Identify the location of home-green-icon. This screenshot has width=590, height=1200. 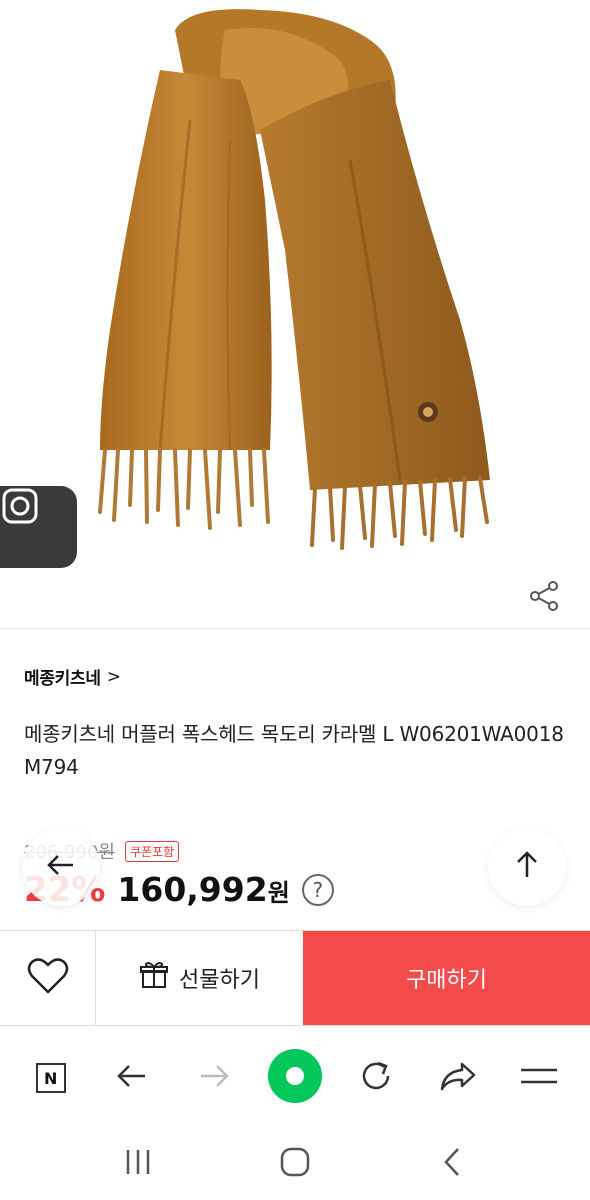
(295, 1078).